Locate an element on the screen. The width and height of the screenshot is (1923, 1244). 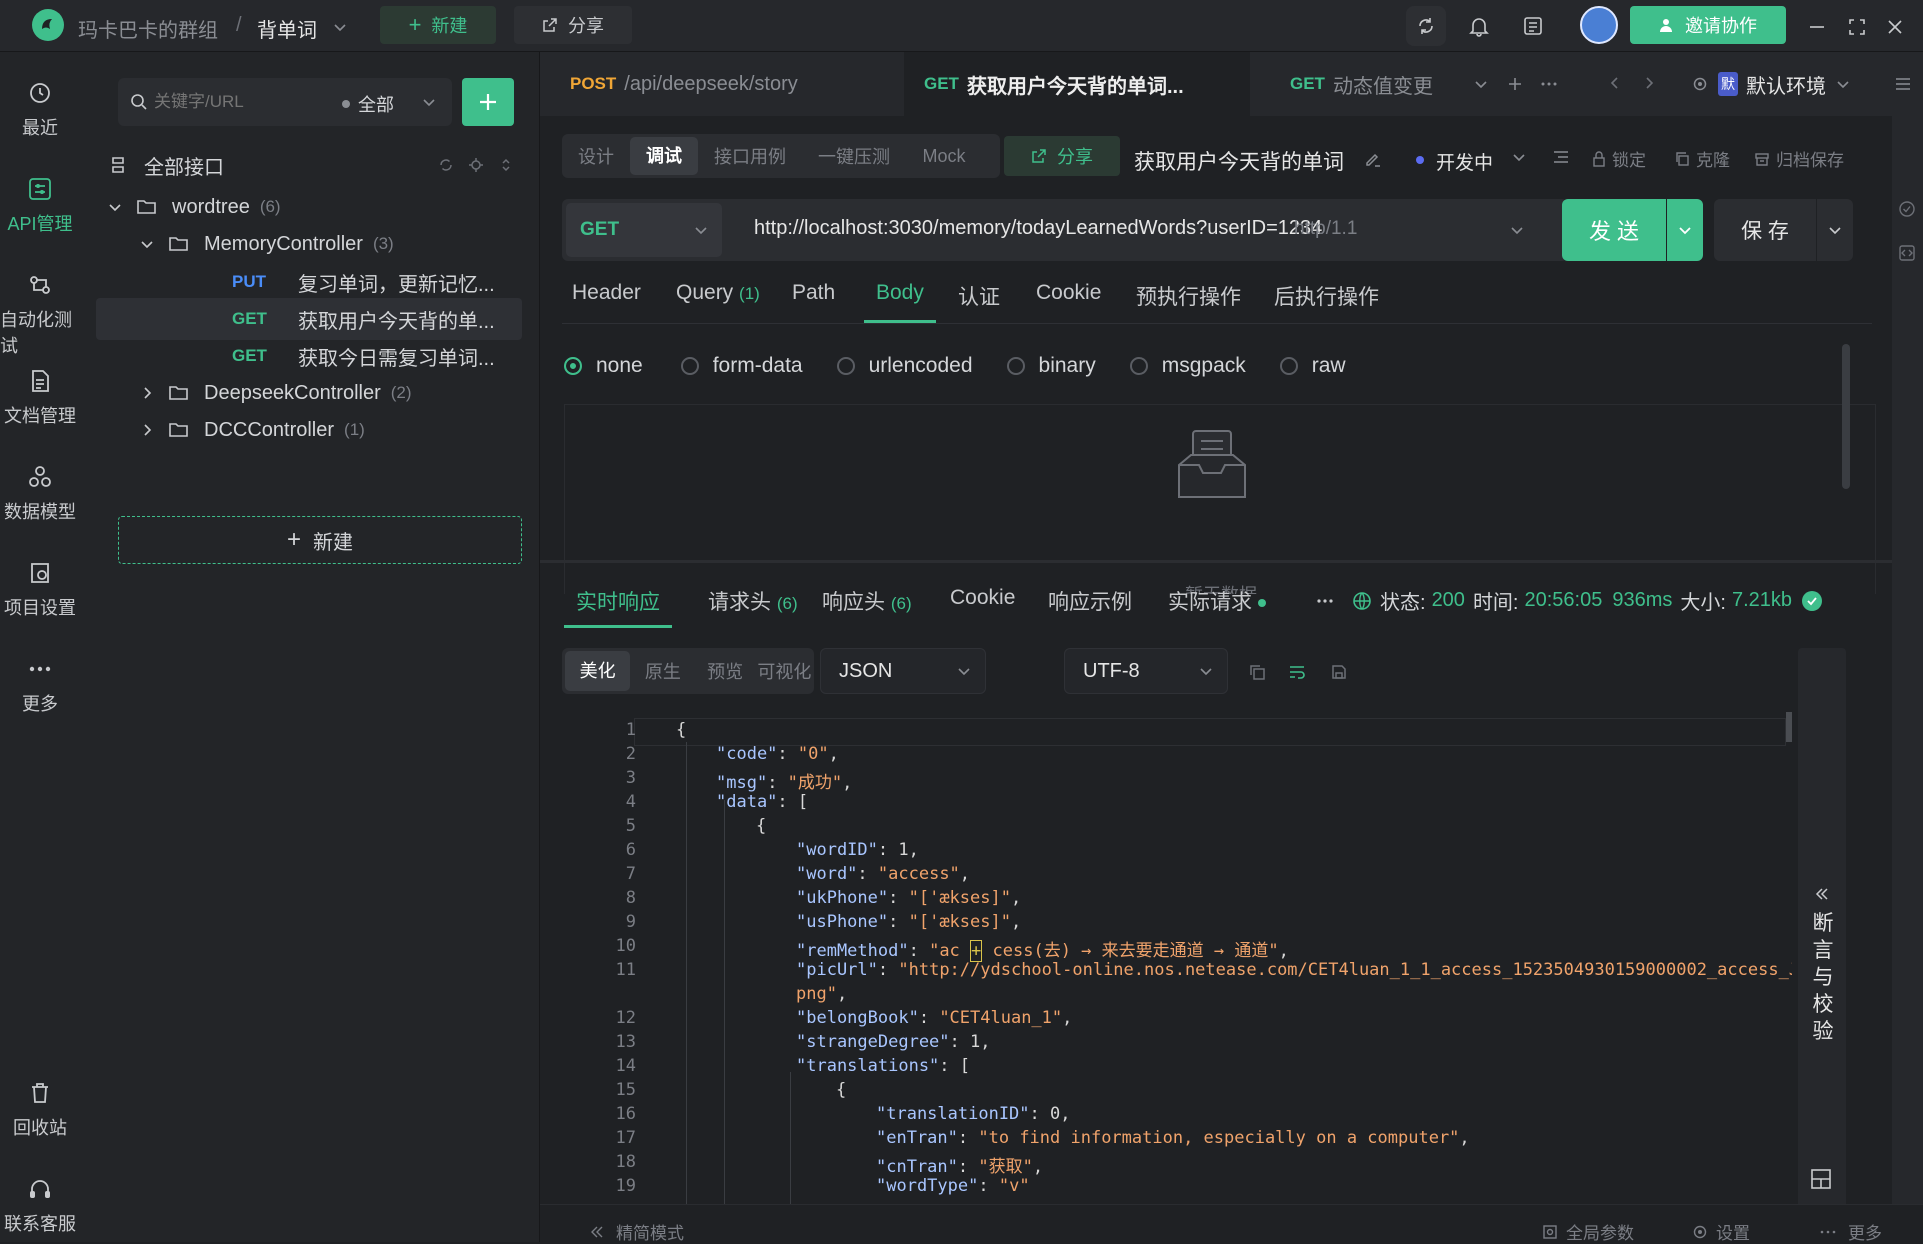
code-icon is located at coordinates (1907, 253).